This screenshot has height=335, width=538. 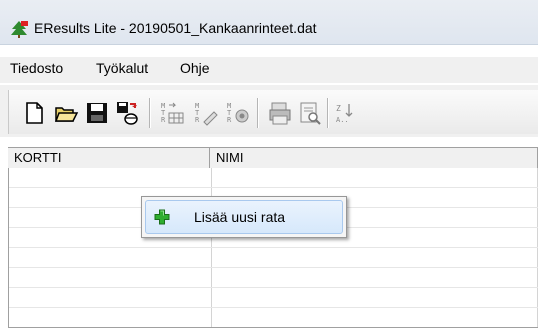 What do you see at coordinates (338, 108) in the screenshot?
I see `svg-text: Z` at bounding box center [338, 108].